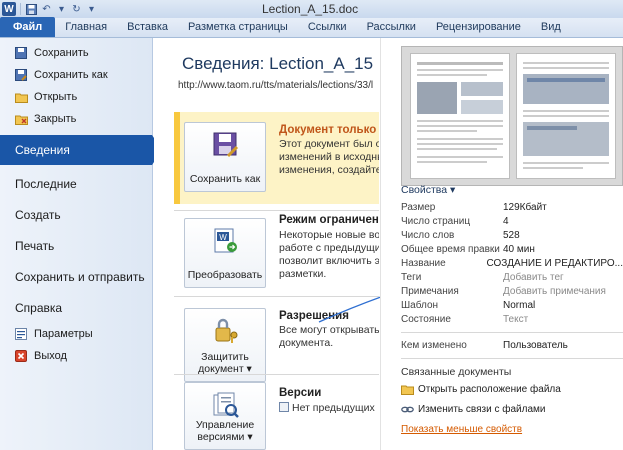  What do you see at coordinates (512, 209) in the screenshot?
I see `prop-row-size: Размер 129Кбайт` at bounding box center [512, 209].